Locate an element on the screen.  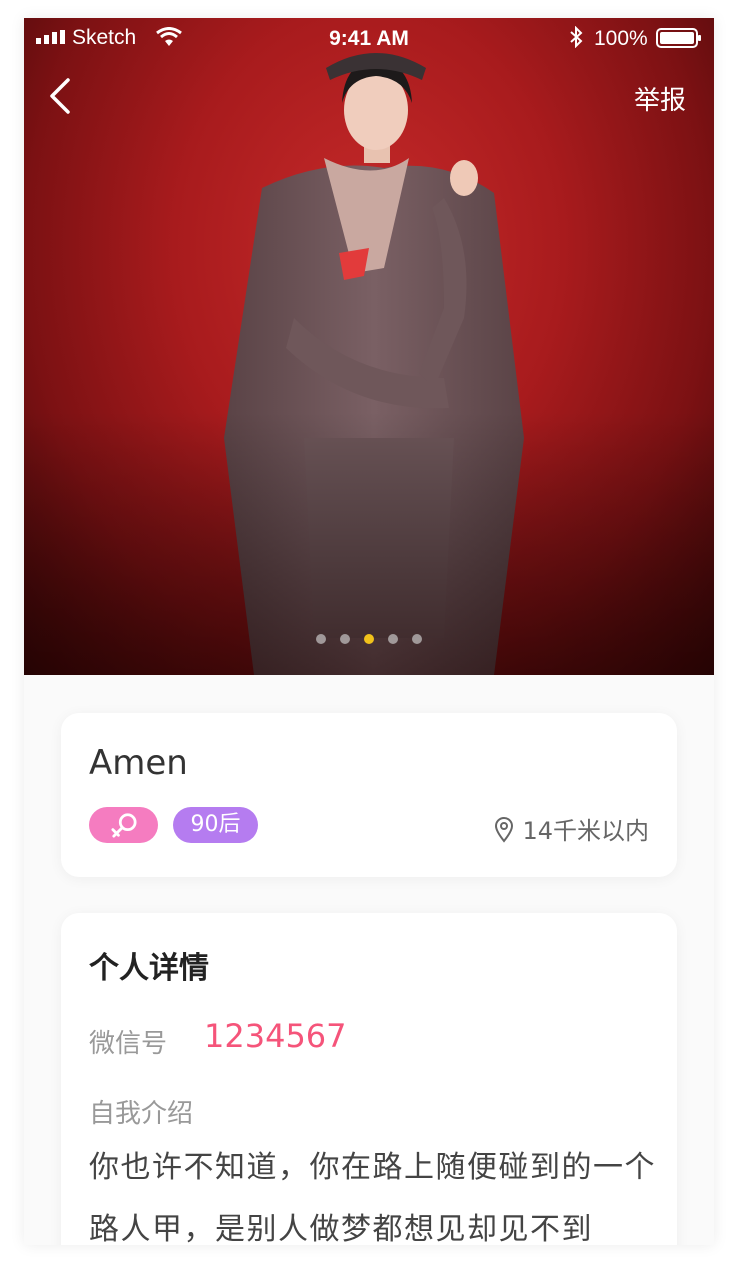
report-button: 举报 is located at coordinates (660, 98).